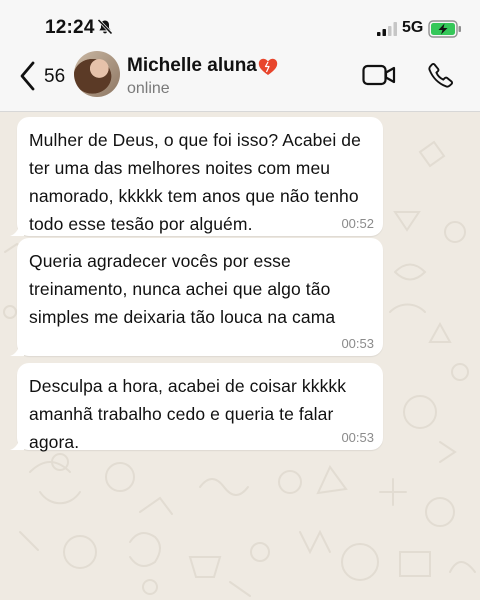 This screenshot has width=480, height=600. What do you see at coordinates (70, 27) in the screenshot?
I see `status-time: 12:24` at bounding box center [70, 27].